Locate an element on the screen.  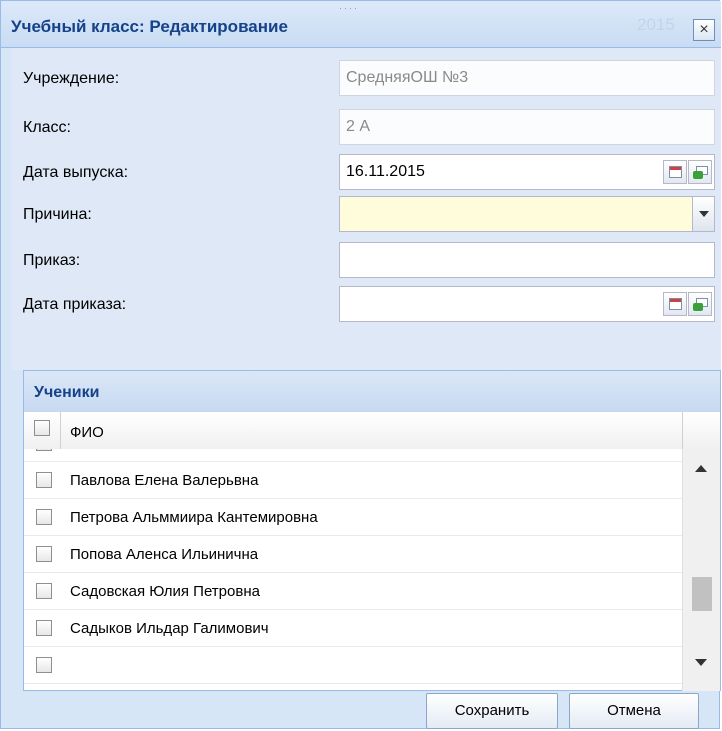
background-year-text: 2015 is located at coordinates (656, 24).